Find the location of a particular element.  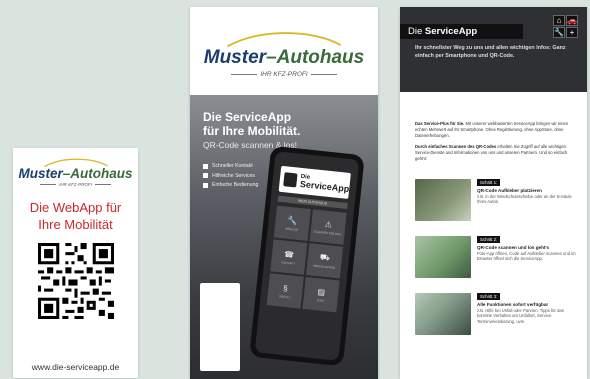

info-title: Die ServiceApp is located at coordinates (461, 31).